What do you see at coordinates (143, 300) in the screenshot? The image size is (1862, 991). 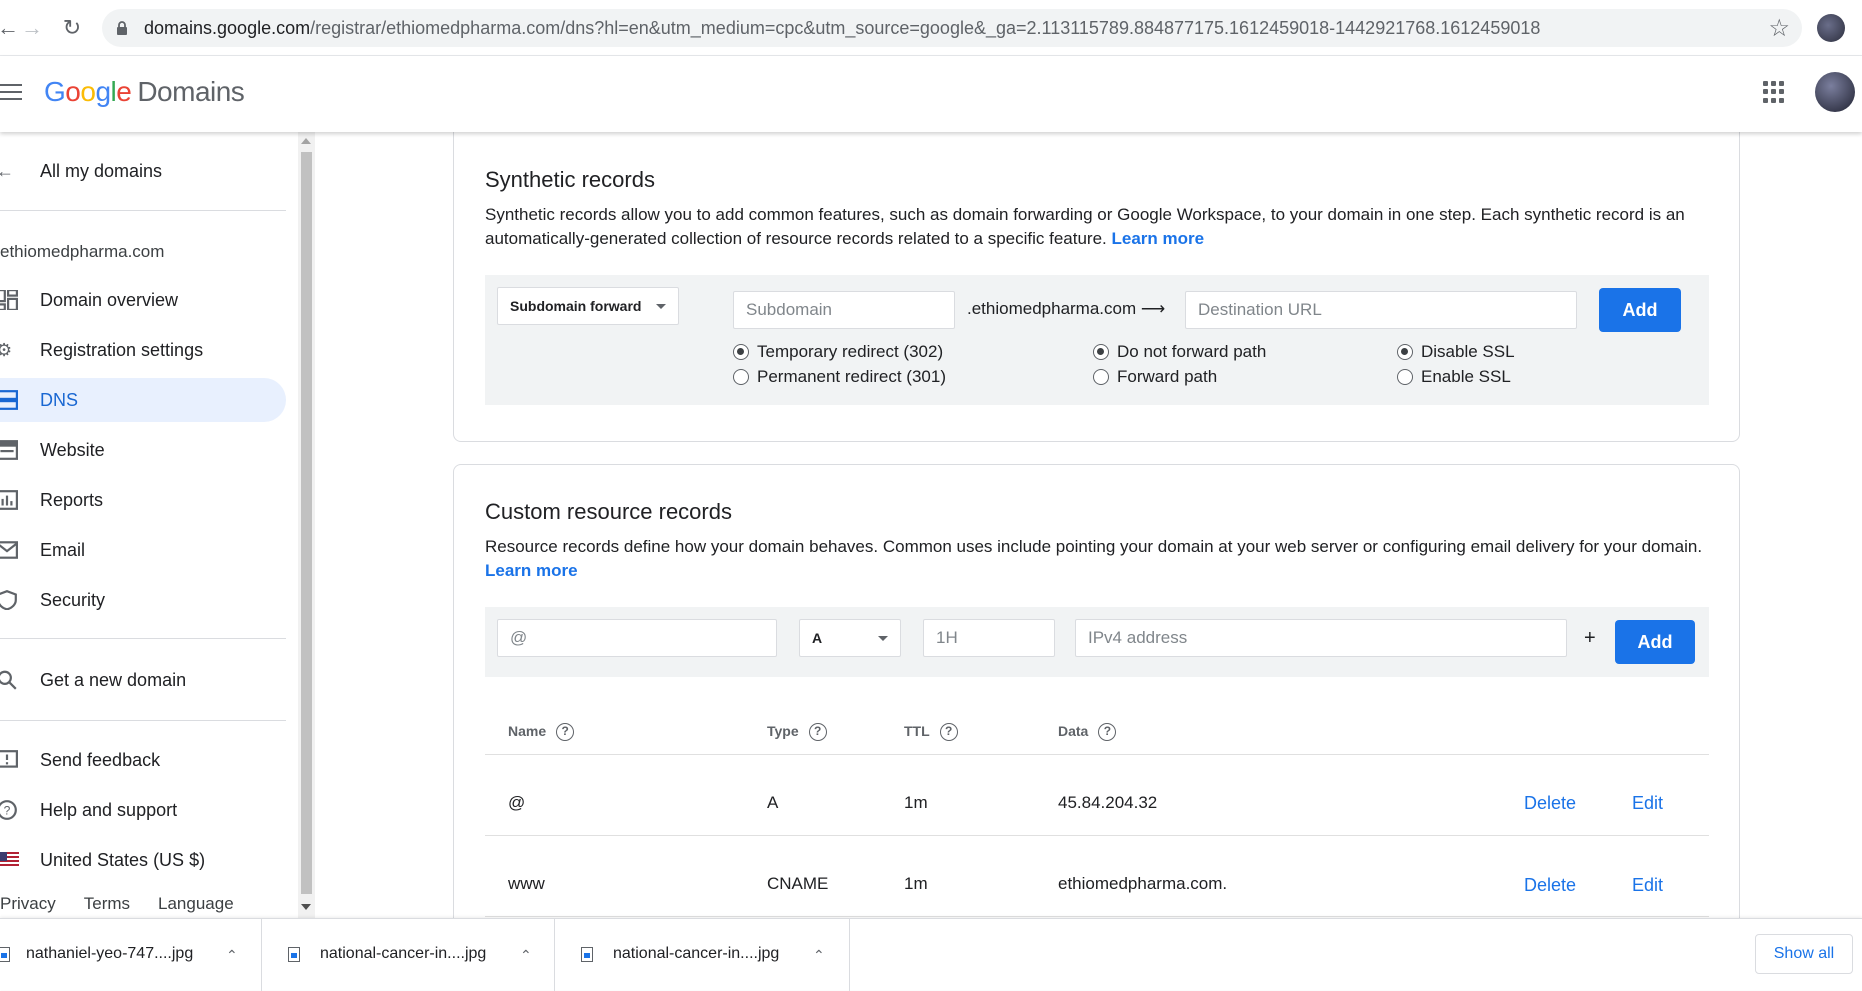 I see `sidebar-item-domain-overview: Domain overview` at bounding box center [143, 300].